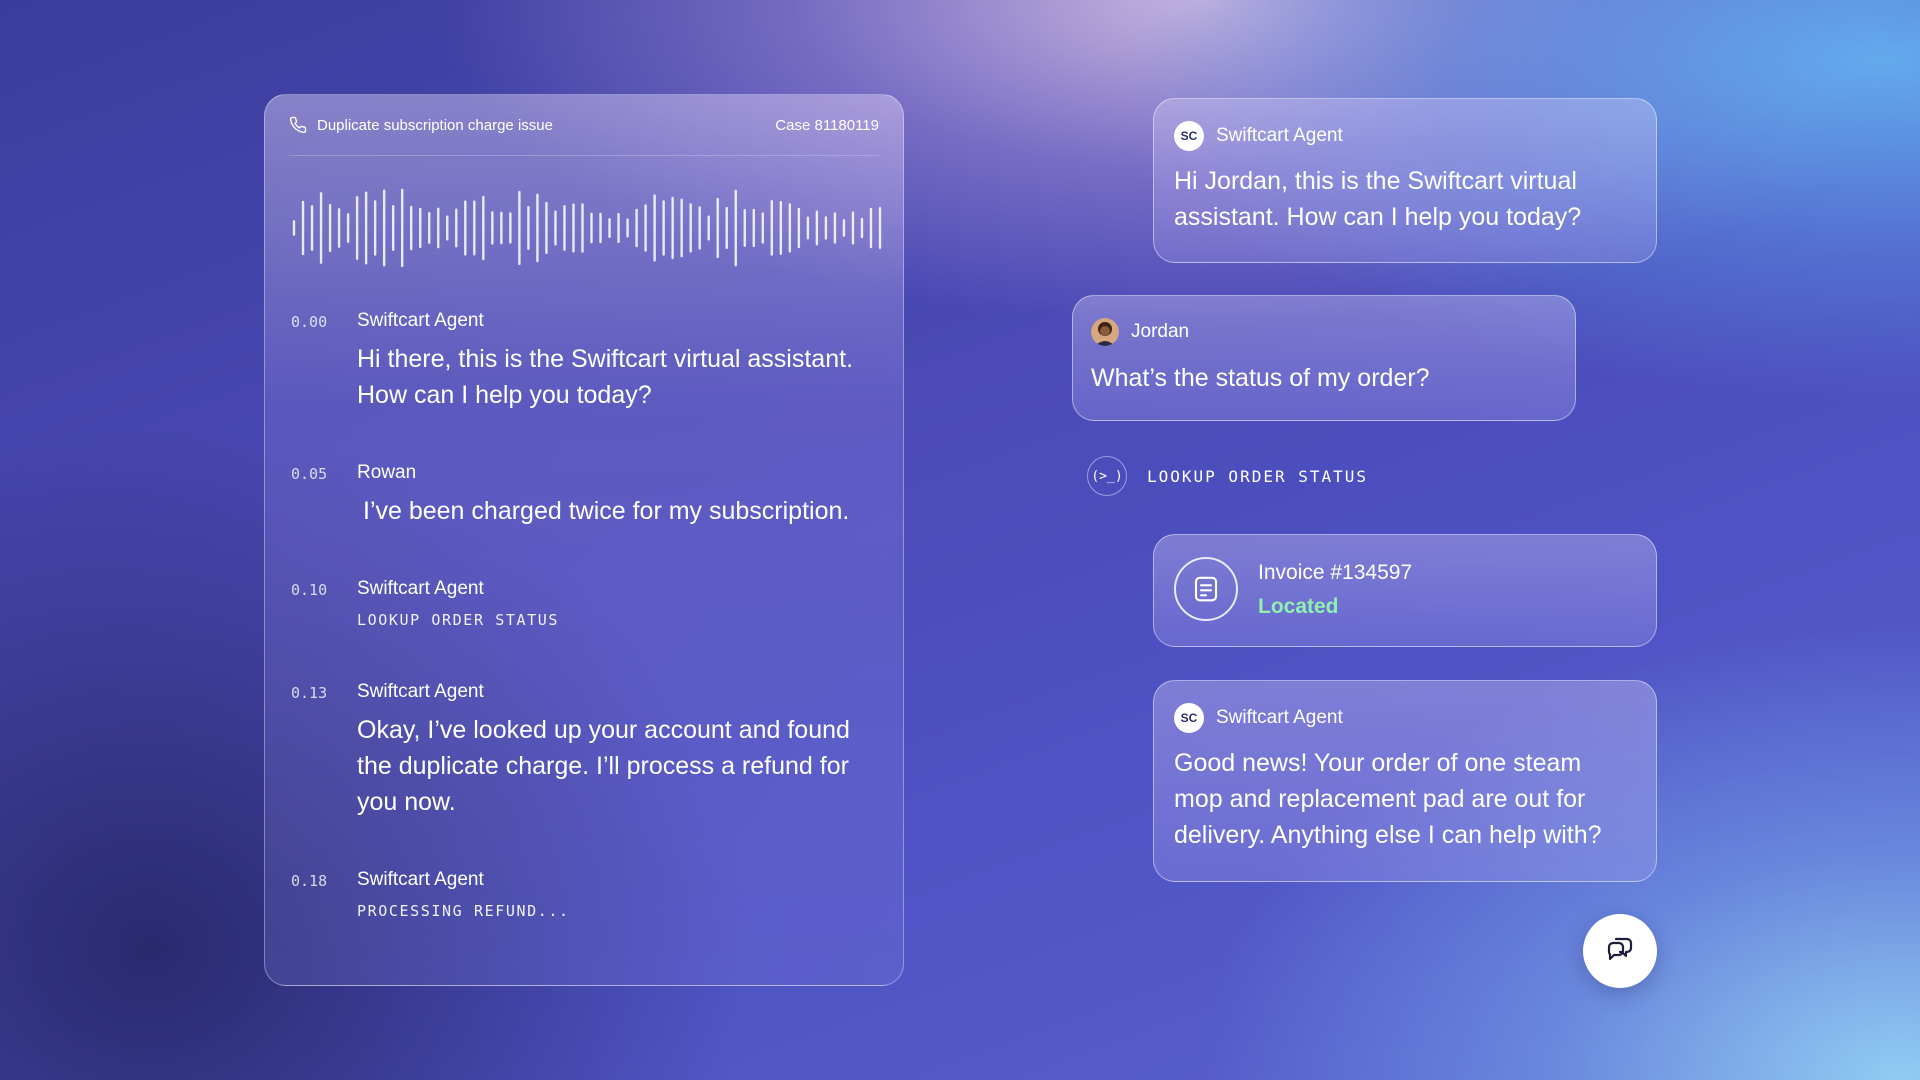 This screenshot has height=1080, width=1920. Describe the element at coordinates (309, 693) in the screenshot. I see `timestamp: 0.13` at that location.